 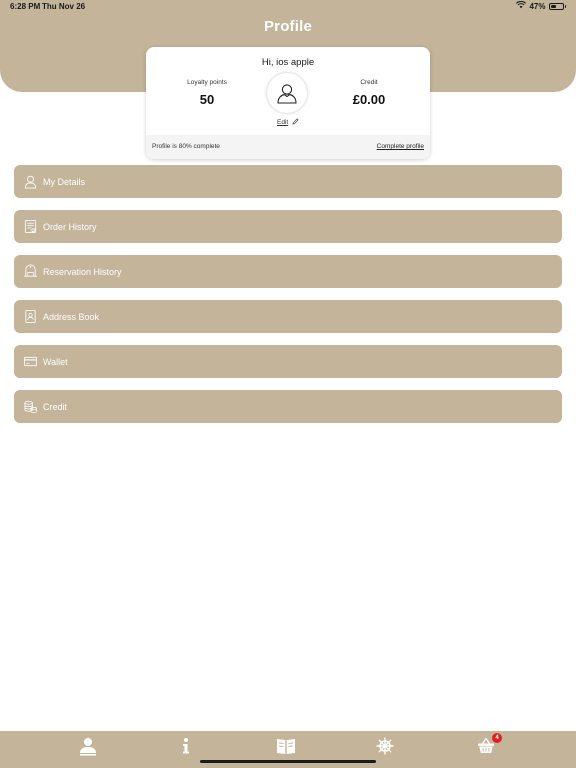 I want to click on pencil-icon, so click(x=294, y=122).